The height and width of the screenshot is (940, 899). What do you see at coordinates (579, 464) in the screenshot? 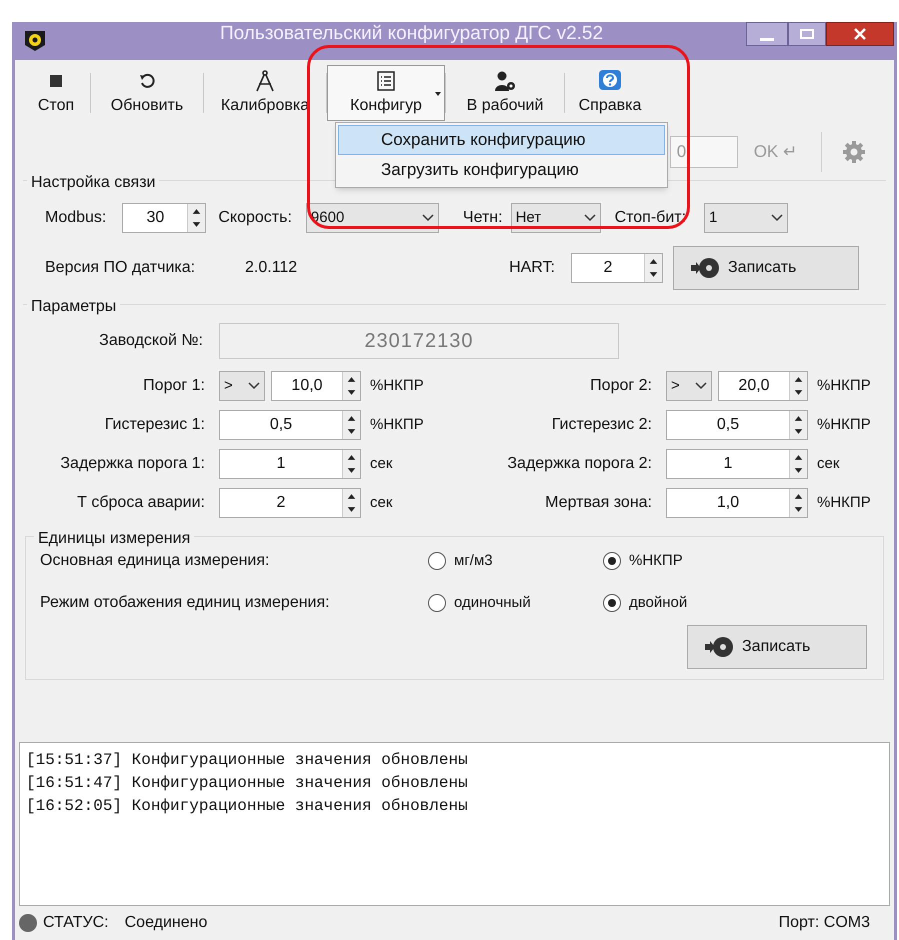
I see `field-label: Задержка порога 2:` at bounding box center [579, 464].